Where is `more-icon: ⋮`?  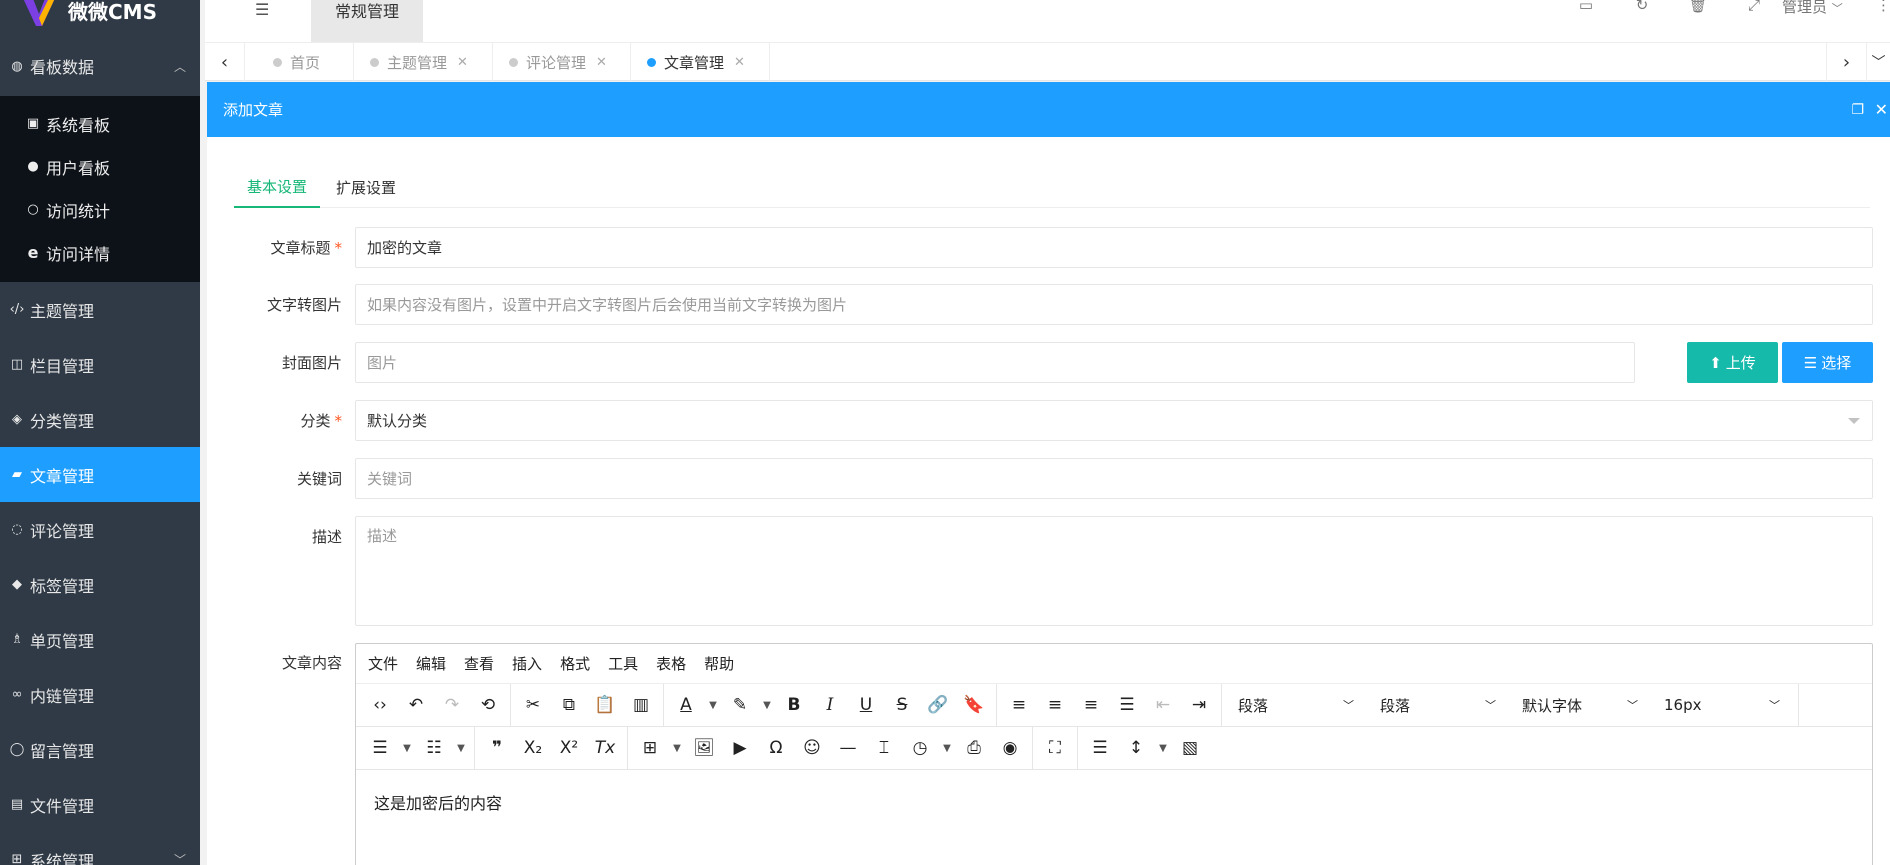 more-icon: ⋮ is located at coordinates (1883, 7).